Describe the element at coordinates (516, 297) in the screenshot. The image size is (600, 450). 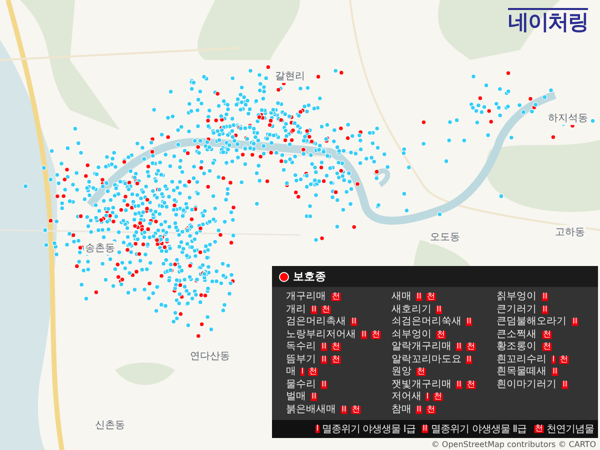
I see `species-name: 칡부엉이` at that location.